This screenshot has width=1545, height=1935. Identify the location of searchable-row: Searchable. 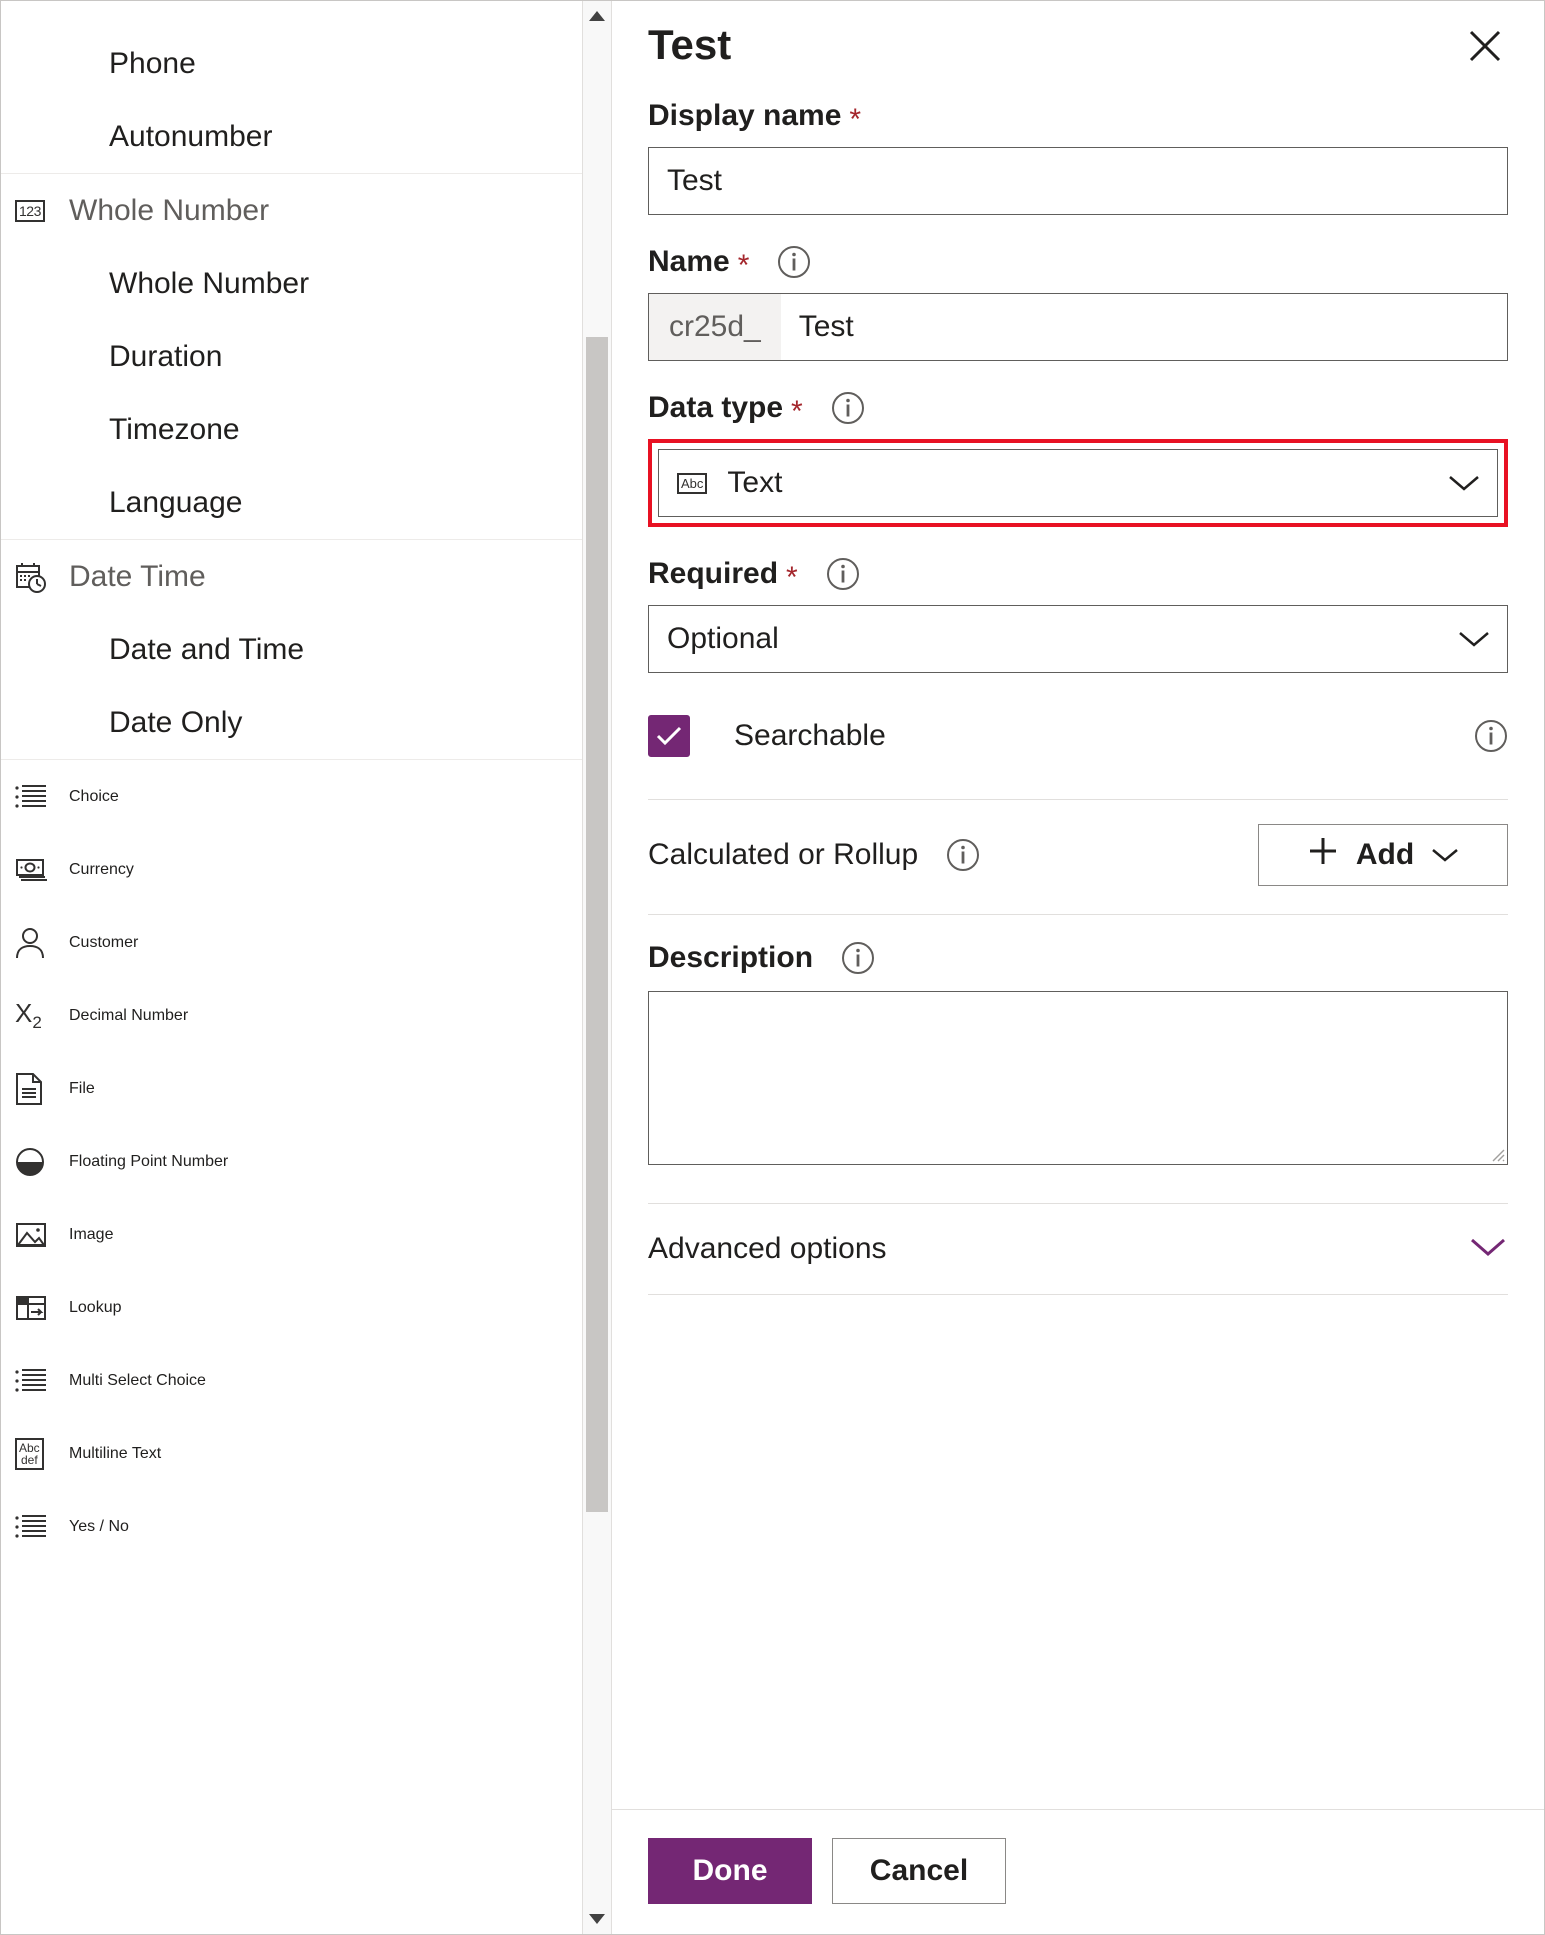
(1078, 736).